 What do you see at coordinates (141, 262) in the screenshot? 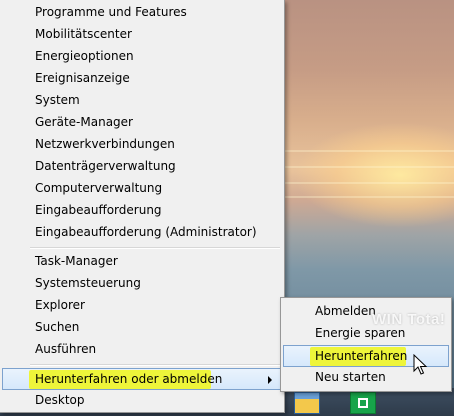
I see `menu-item-task-manager: Task-Manager` at bounding box center [141, 262].